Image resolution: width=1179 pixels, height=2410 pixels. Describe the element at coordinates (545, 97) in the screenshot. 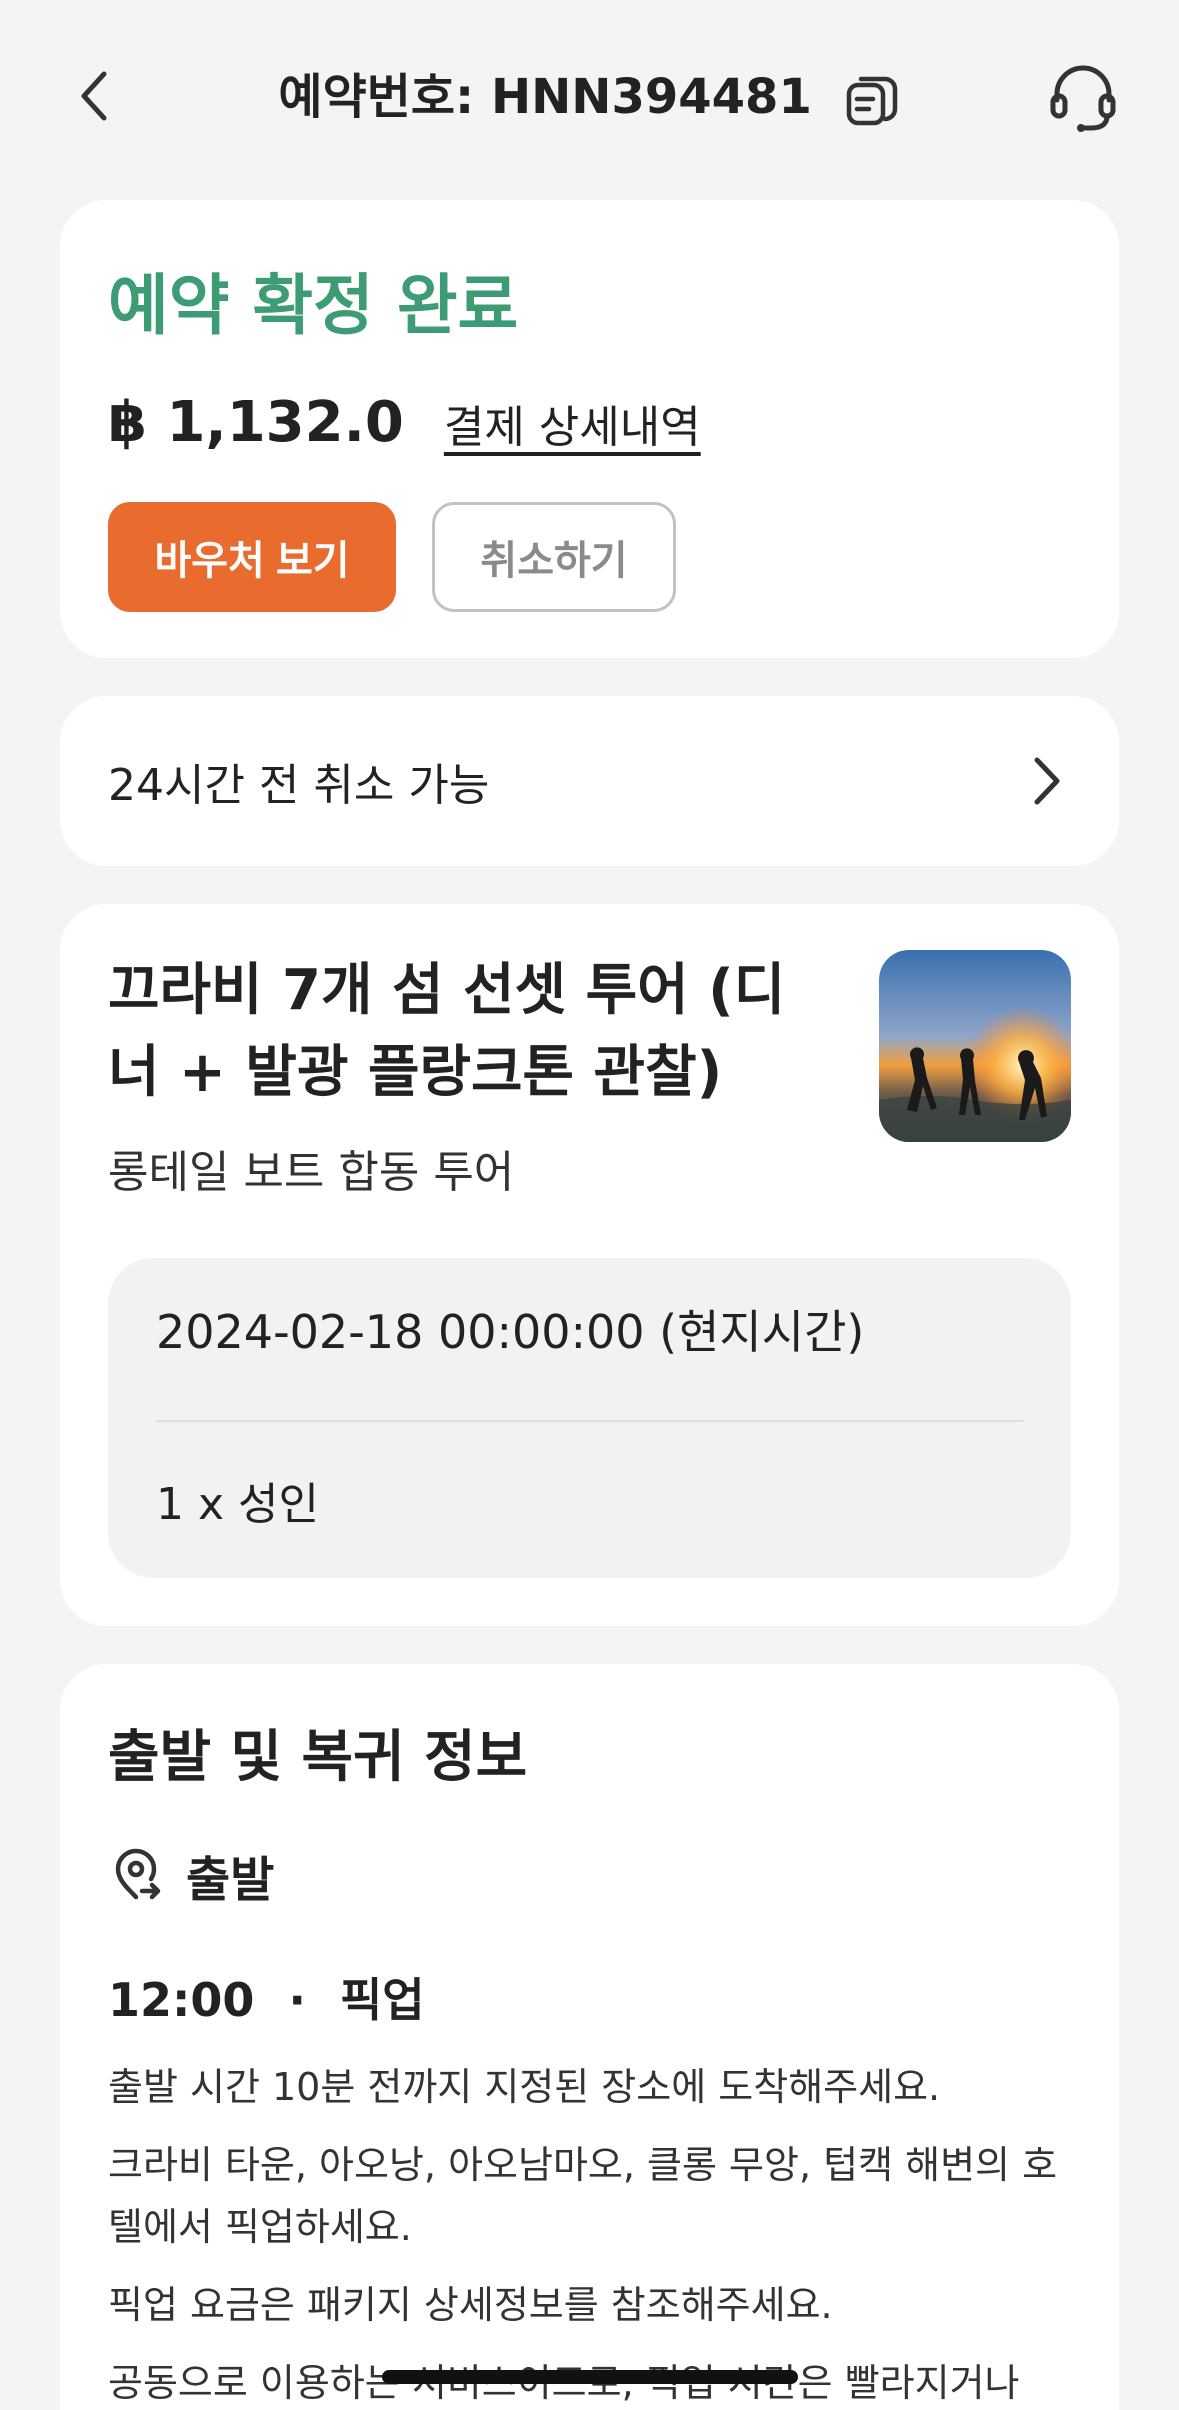

I see `booking-number-text: 예약번호: HNN394481` at that location.